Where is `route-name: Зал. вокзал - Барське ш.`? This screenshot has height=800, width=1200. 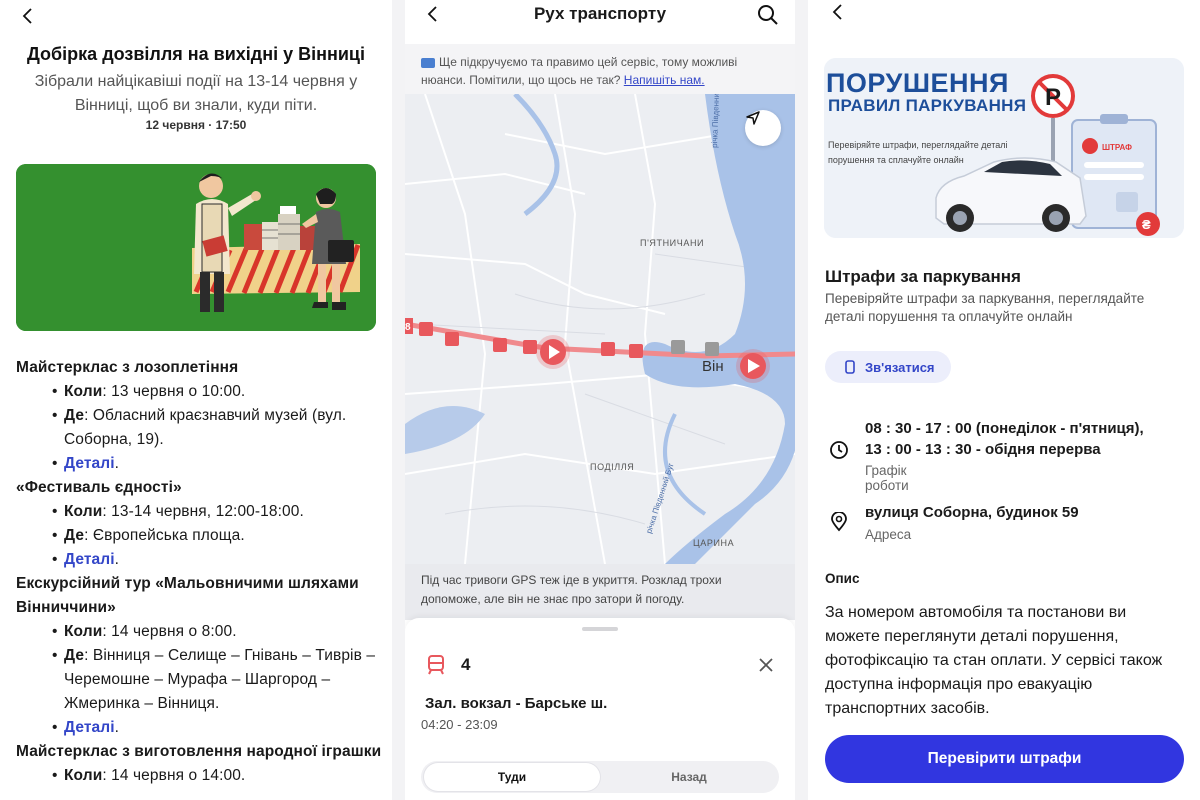
route-name: Зал. вокзал - Барське ш. is located at coordinates (516, 703).